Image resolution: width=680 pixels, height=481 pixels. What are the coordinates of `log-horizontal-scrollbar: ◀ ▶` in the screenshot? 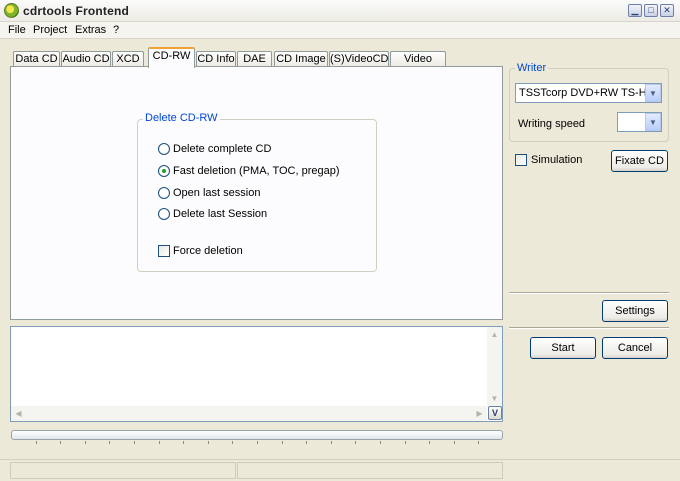 It's located at (249, 413).